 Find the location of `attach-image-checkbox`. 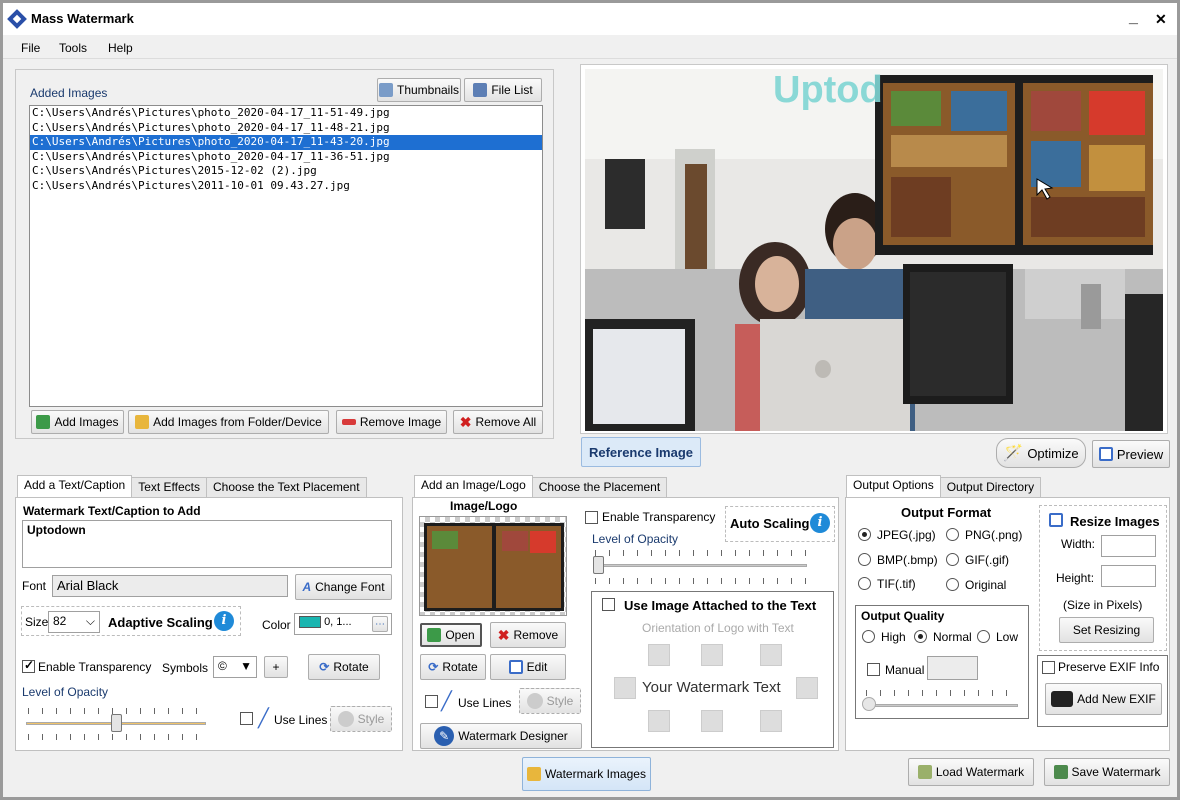

attach-image-checkbox is located at coordinates (608, 604).